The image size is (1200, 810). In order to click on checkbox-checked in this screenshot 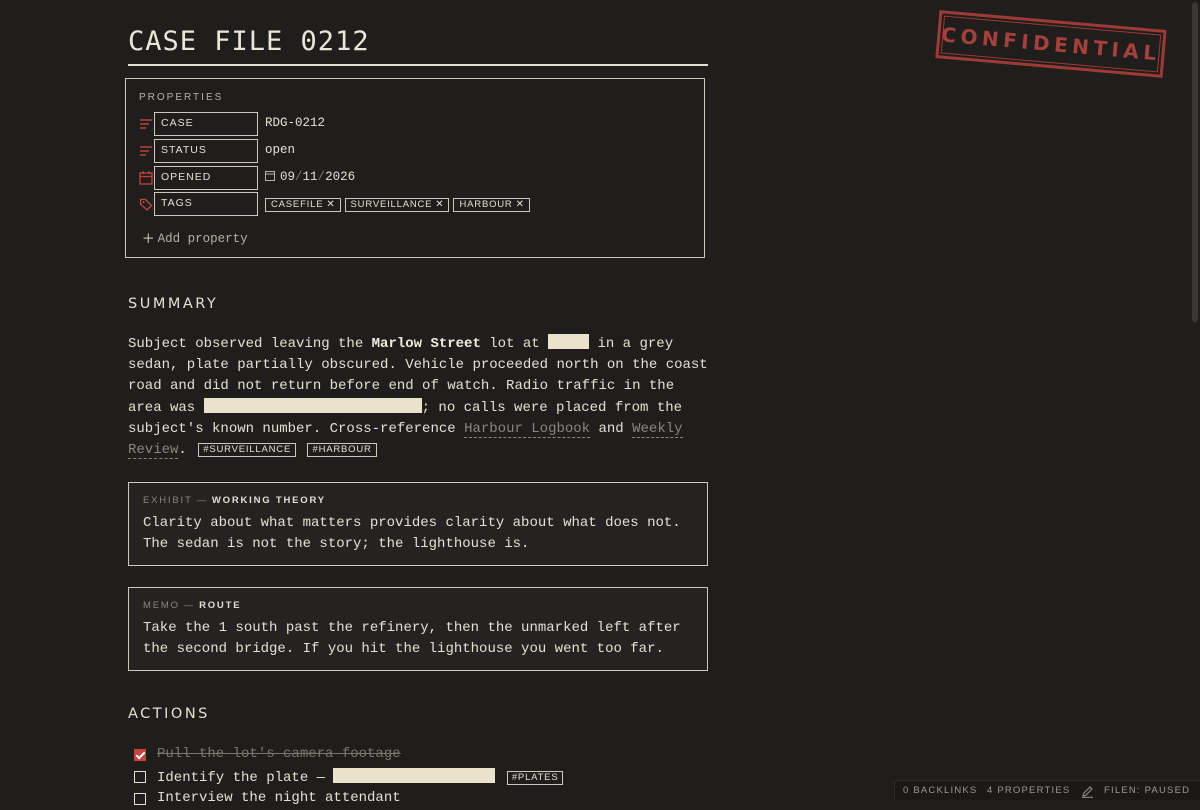, I will do `click(140, 755)`.